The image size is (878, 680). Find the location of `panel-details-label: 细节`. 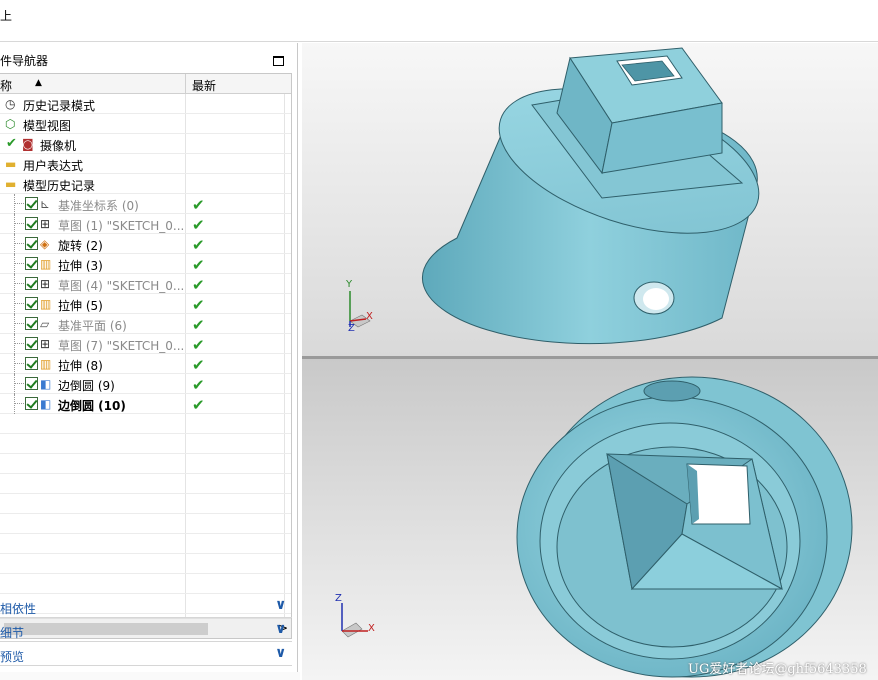

panel-details-label: 细节 is located at coordinates (12, 633).